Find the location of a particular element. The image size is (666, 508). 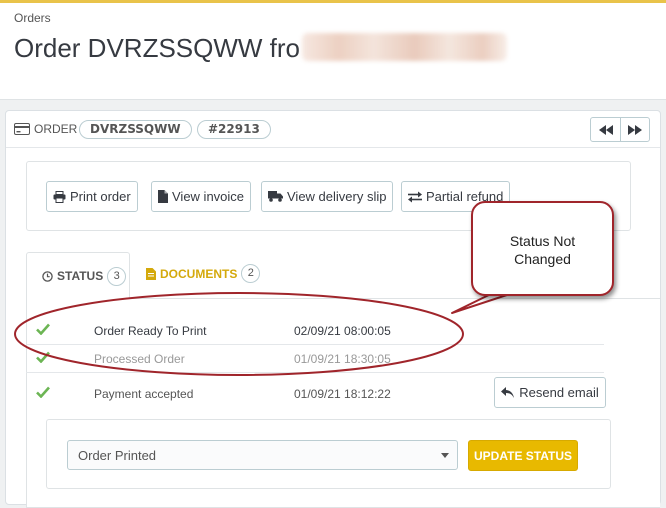

previous-order-button is located at coordinates (605, 129).